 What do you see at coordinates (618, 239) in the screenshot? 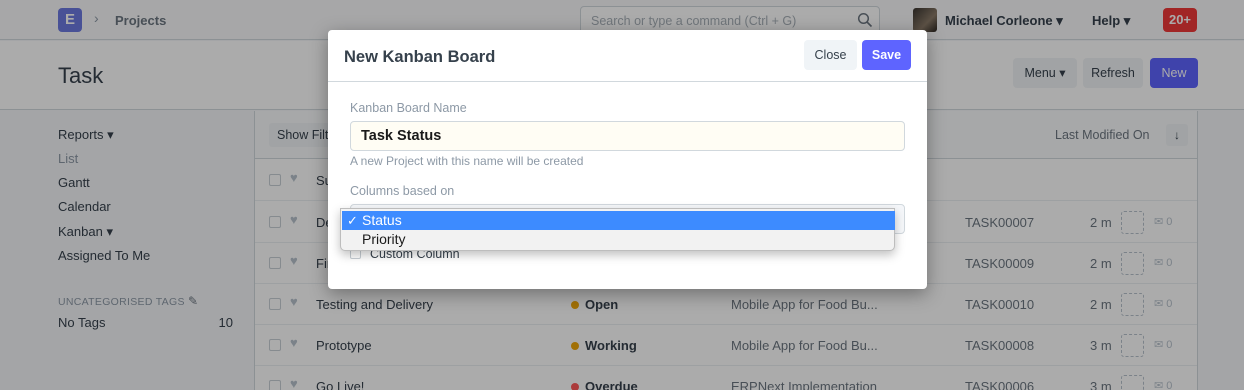
I see `dropdown-option-priority: Priority` at bounding box center [618, 239].